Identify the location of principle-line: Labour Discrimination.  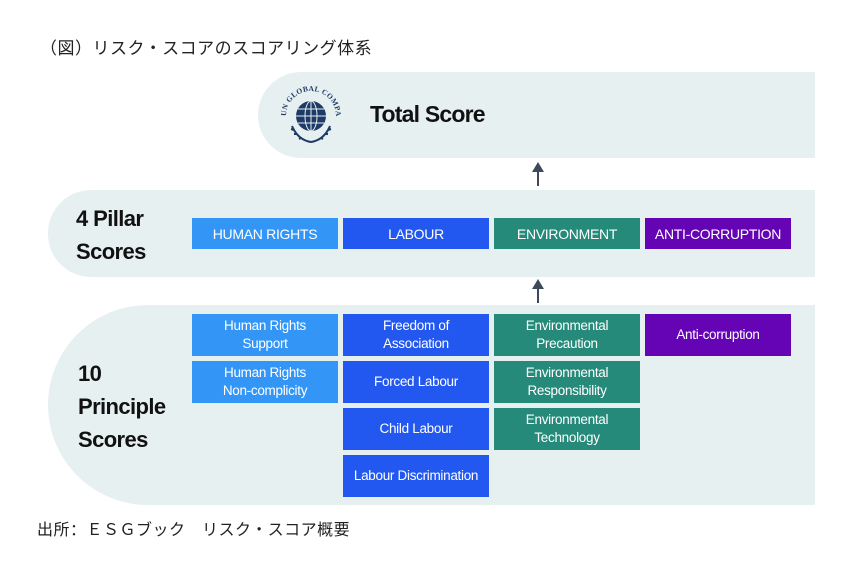
(416, 475).